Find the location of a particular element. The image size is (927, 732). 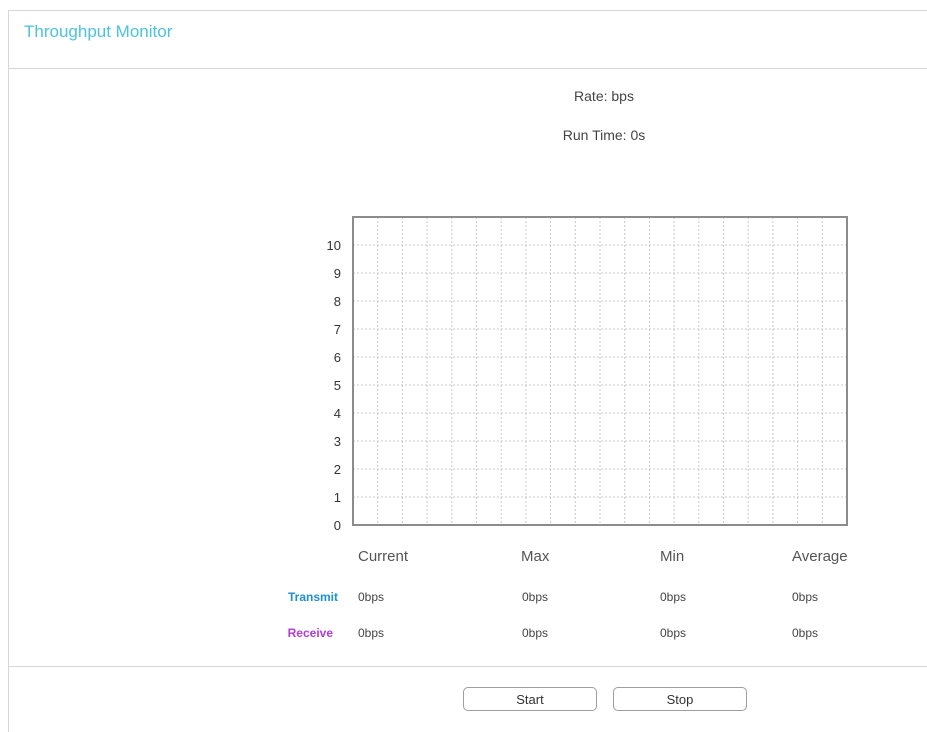

transmit-label: Transmit is located at coordinates (312, 597).